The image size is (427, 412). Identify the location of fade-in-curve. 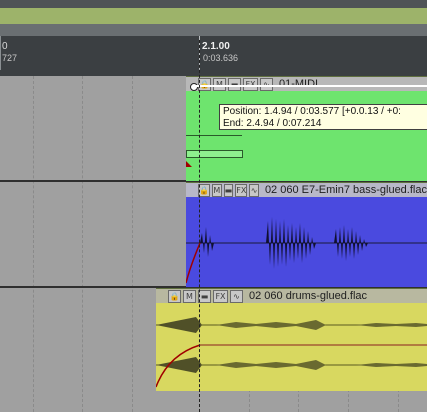
(193, 263).